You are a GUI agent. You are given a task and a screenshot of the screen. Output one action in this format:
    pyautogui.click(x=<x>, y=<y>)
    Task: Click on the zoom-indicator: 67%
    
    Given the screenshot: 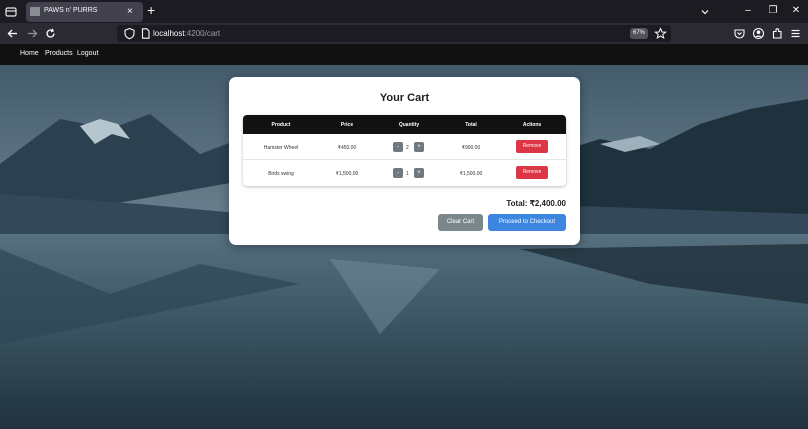 What is the action you would take?
    pyautogui.click(x=639, y=33)
    